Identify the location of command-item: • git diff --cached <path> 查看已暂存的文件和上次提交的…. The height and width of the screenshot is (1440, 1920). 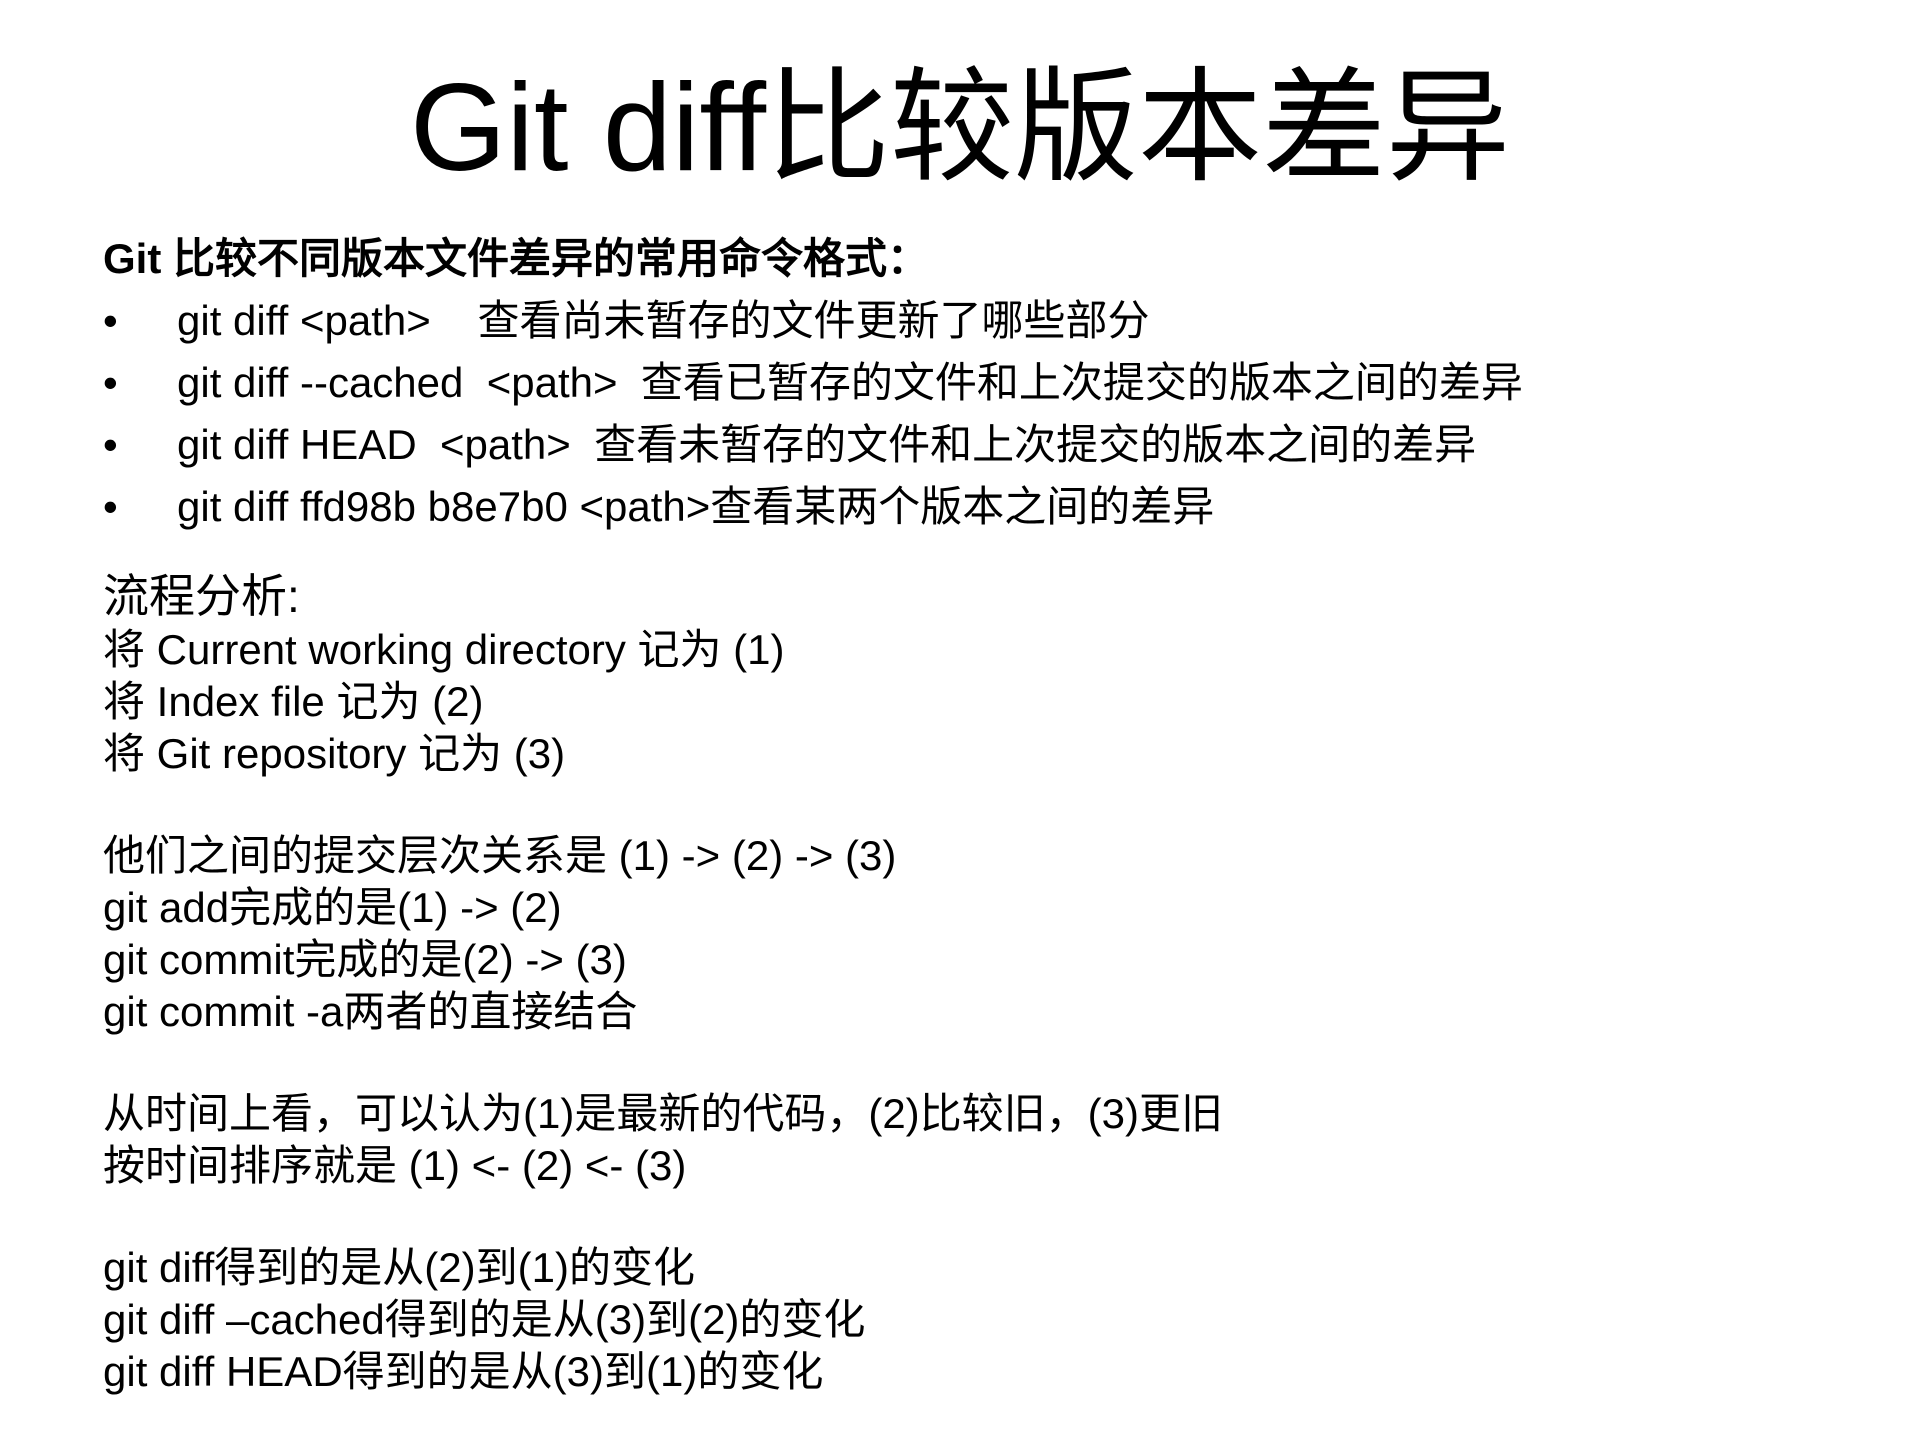
(993, 383).